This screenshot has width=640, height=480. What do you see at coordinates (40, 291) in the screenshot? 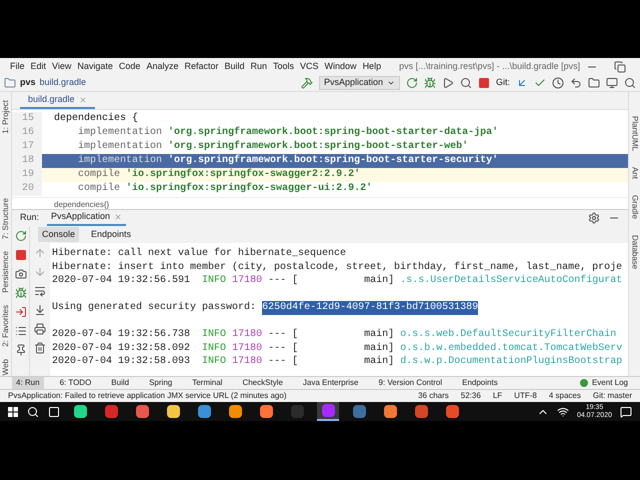
I see `wrap-icon` at bounding box center [40, 291].